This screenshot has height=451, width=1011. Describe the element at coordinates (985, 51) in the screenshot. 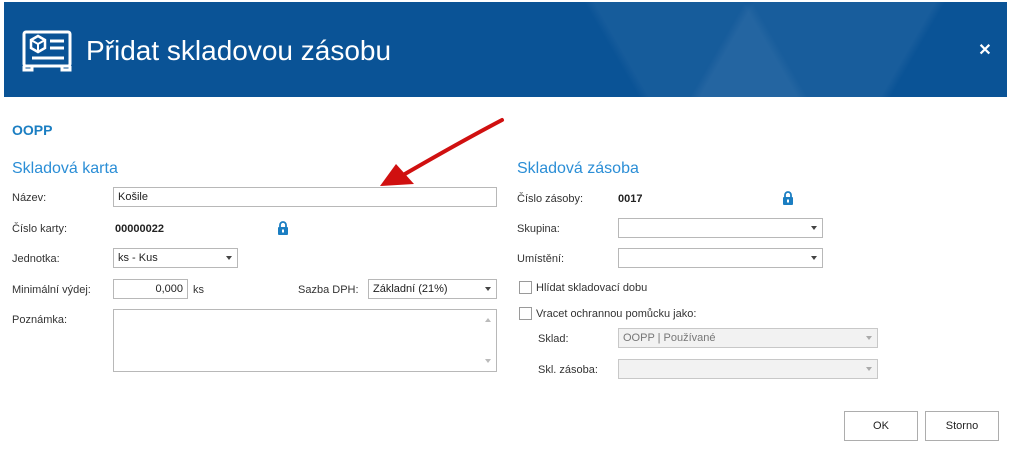

I see `close-button: ✕` at that location.